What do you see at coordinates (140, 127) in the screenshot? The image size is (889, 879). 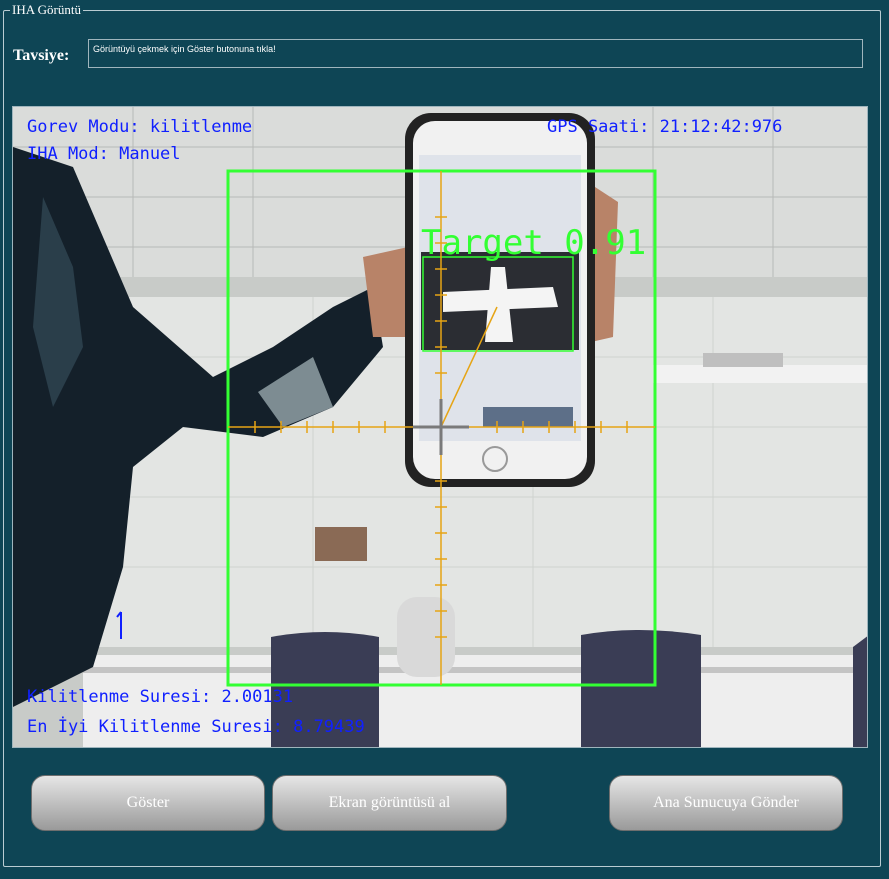 I see `mission-mode-text: Gorev Modu: kilitlenme` at bounding box center [140, 127].